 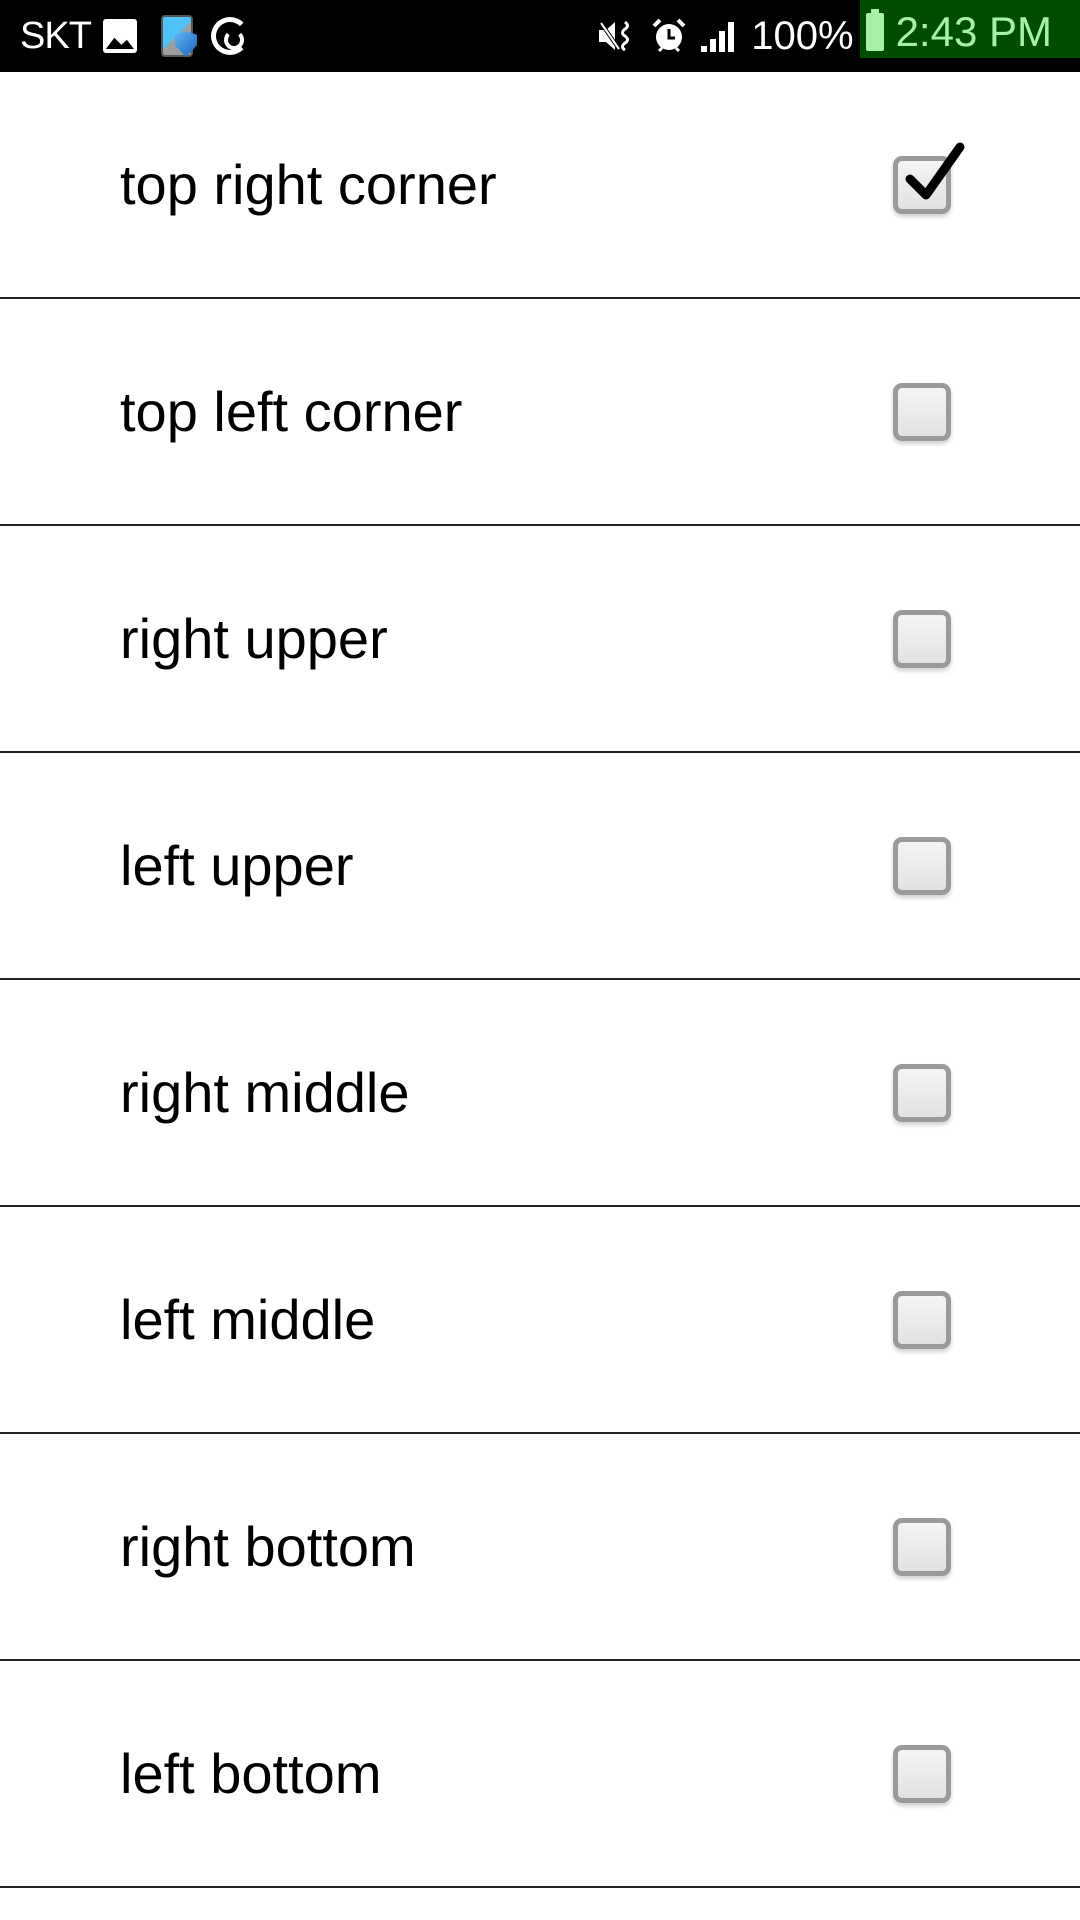 What do you see at coordinates (922, 1093) in the screenshot?
I see `checkbox-right-middle` at bounding box center [922, 1093].